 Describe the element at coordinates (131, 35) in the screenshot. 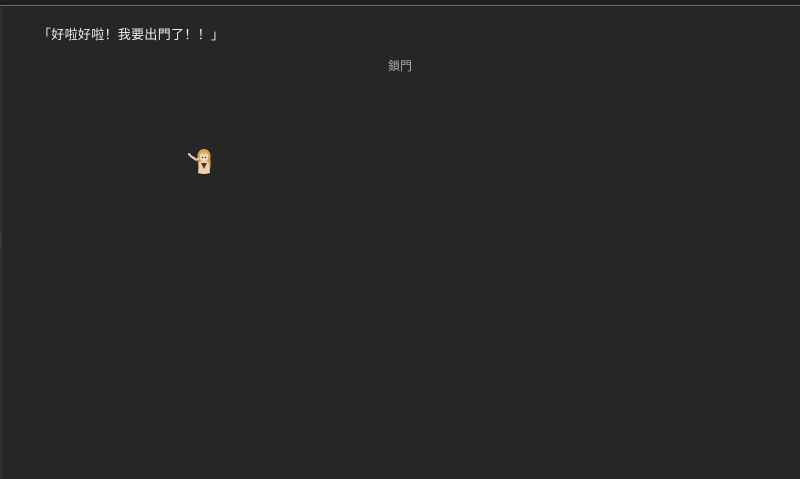

I see `dialogue-text: 「好啦好啦！我要出門了！！」` at that location.